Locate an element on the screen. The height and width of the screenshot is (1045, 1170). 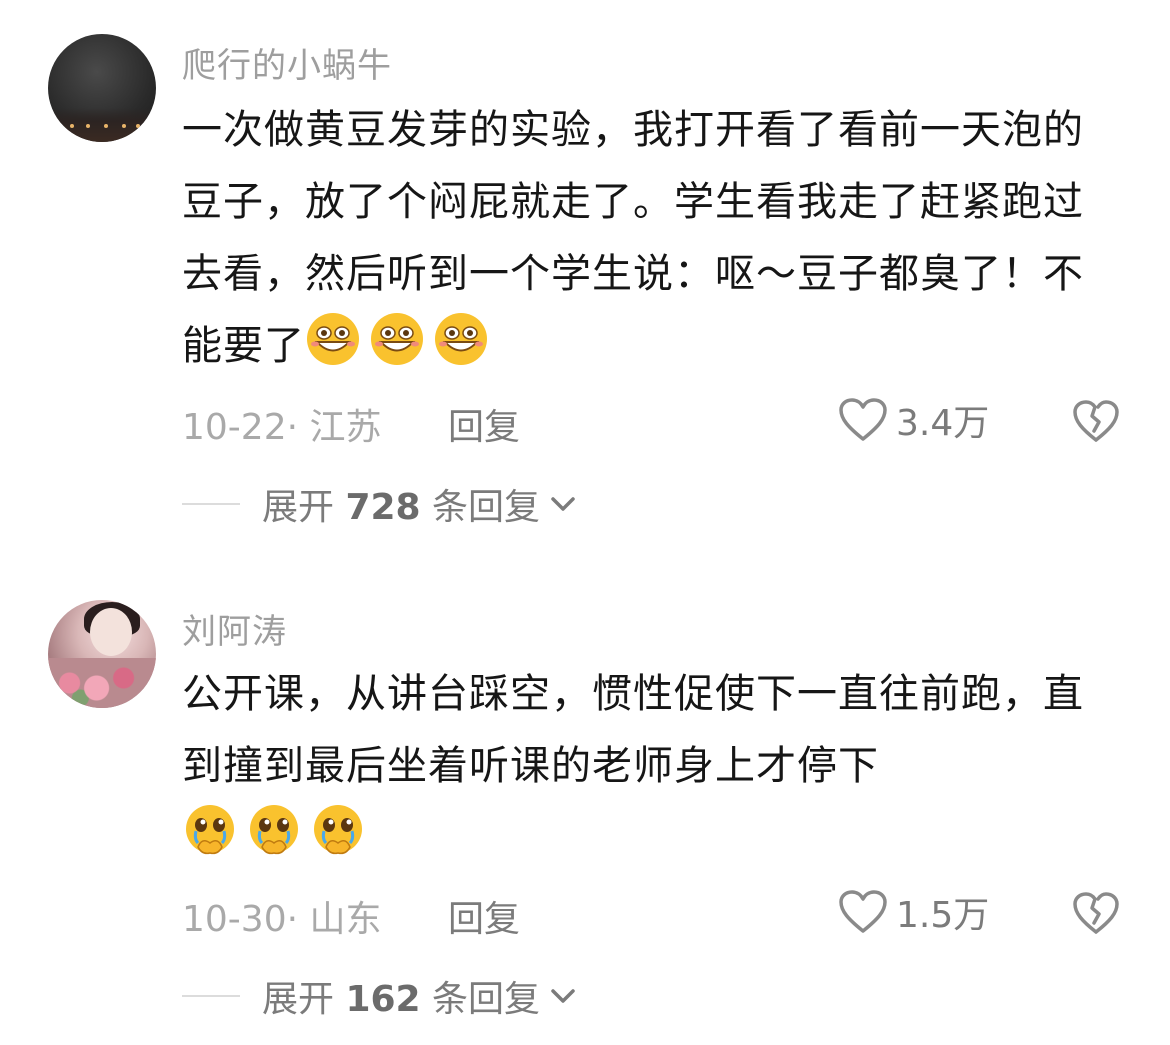
expand-replies: 展开 162 条回复 is located at coordinates (380, 996).